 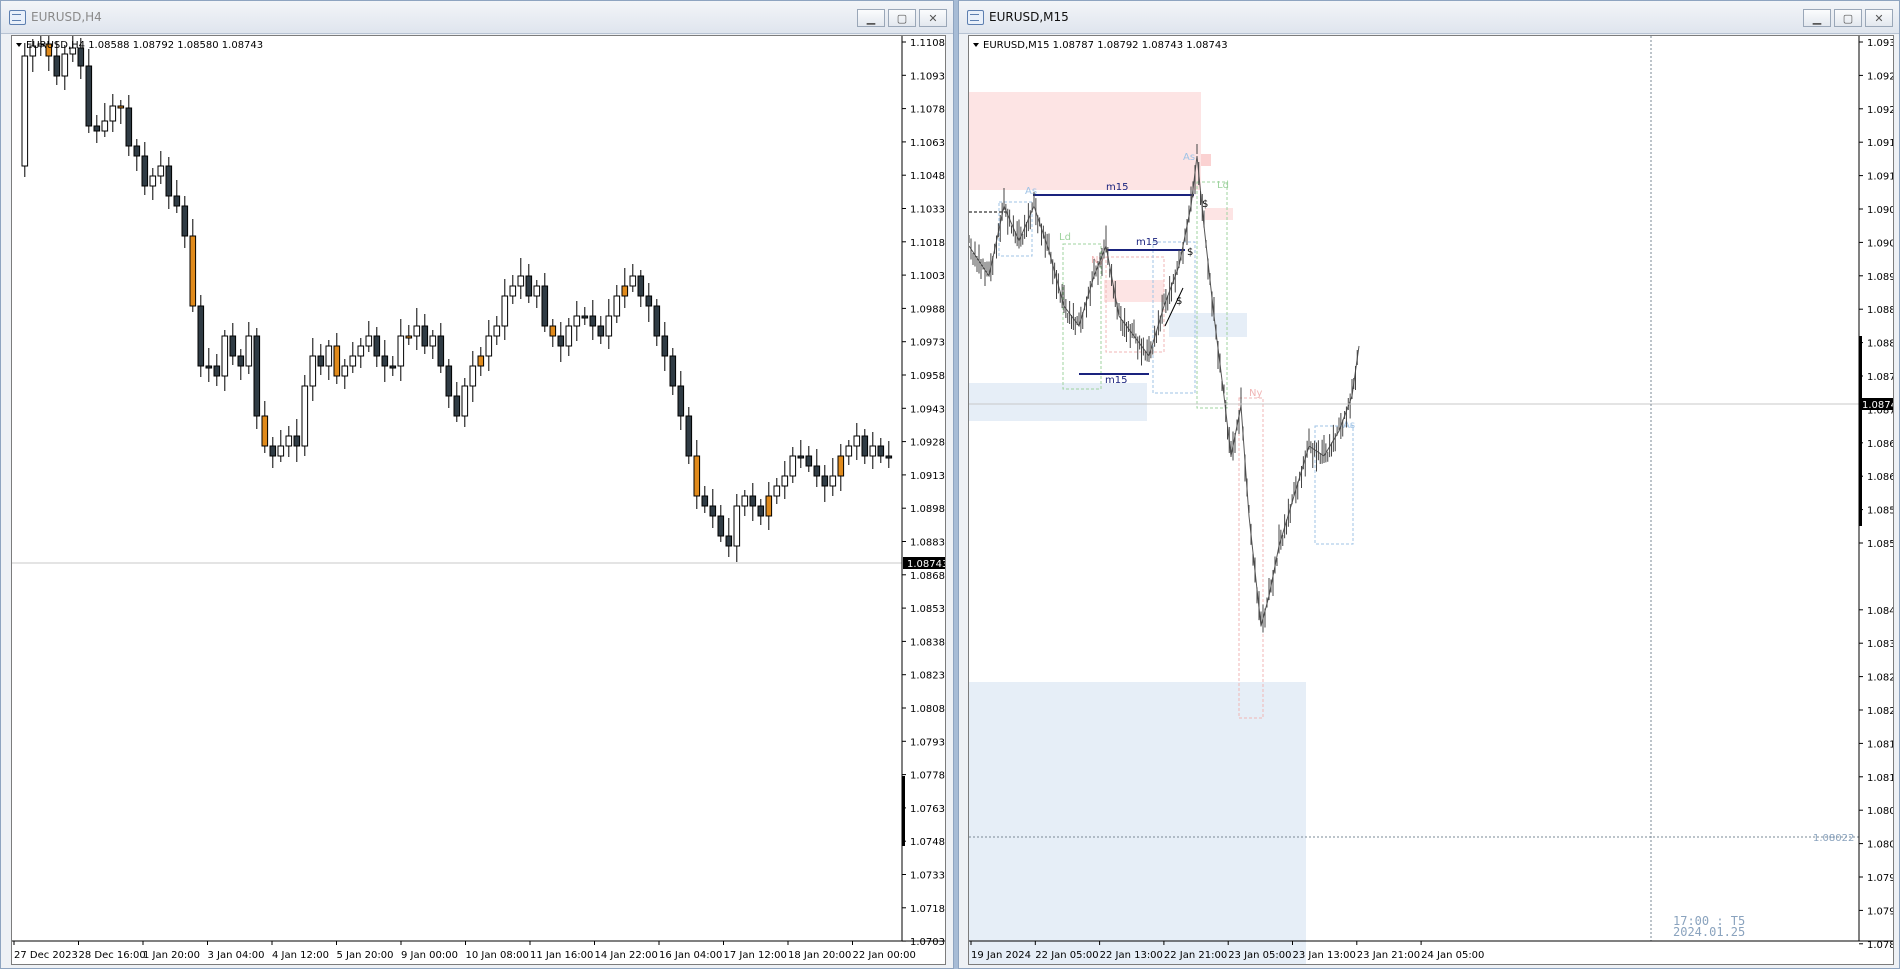 What do you see at coordinates (1880, 778) in the screenshot?
I see `price-tick-label: 1.08127` at bounding box center [1880, 778].